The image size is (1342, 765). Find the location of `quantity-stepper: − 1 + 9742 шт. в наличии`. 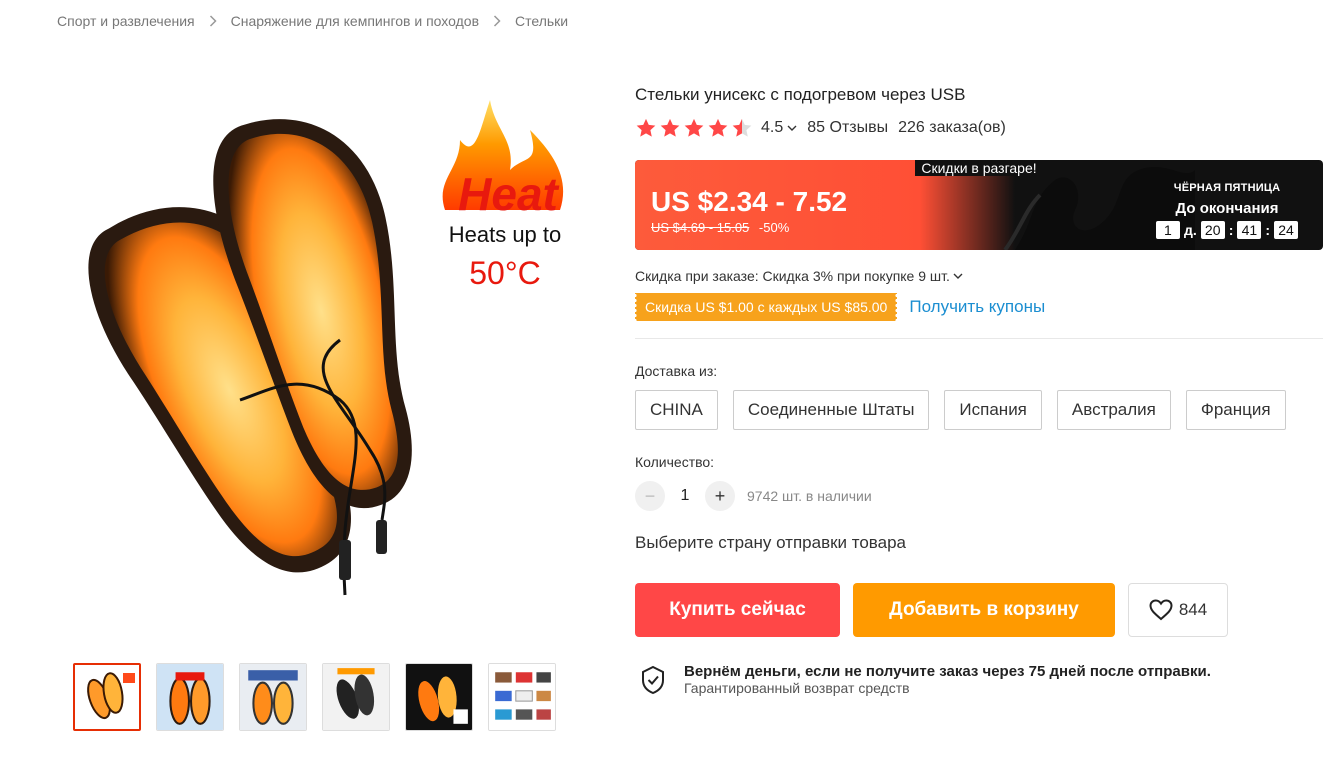

quantity-stepper: − 1 + 9742 шт. в наличии is located at coordinates (753, 496).